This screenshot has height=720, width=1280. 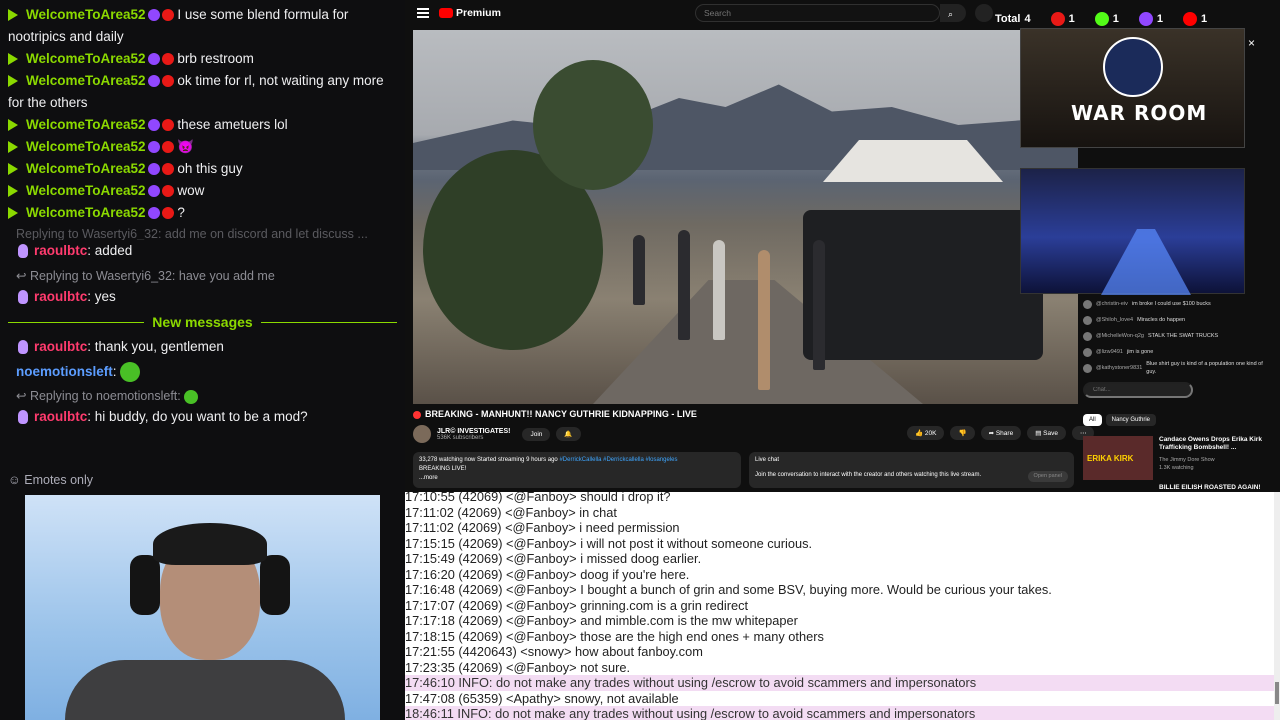 What do you see at coordinates (202, 347) in the screenshot?
I see `chat-message: raoulbtc: thank you, gentlemen` at bounding box center [202, 347].